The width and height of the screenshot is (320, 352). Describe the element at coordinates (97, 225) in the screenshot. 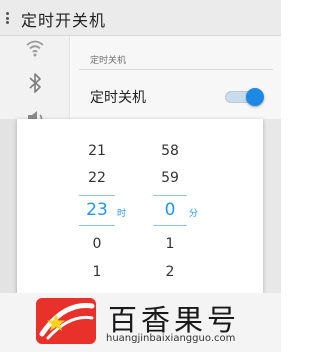

I see `hour-selection-line-bottom` at that location.